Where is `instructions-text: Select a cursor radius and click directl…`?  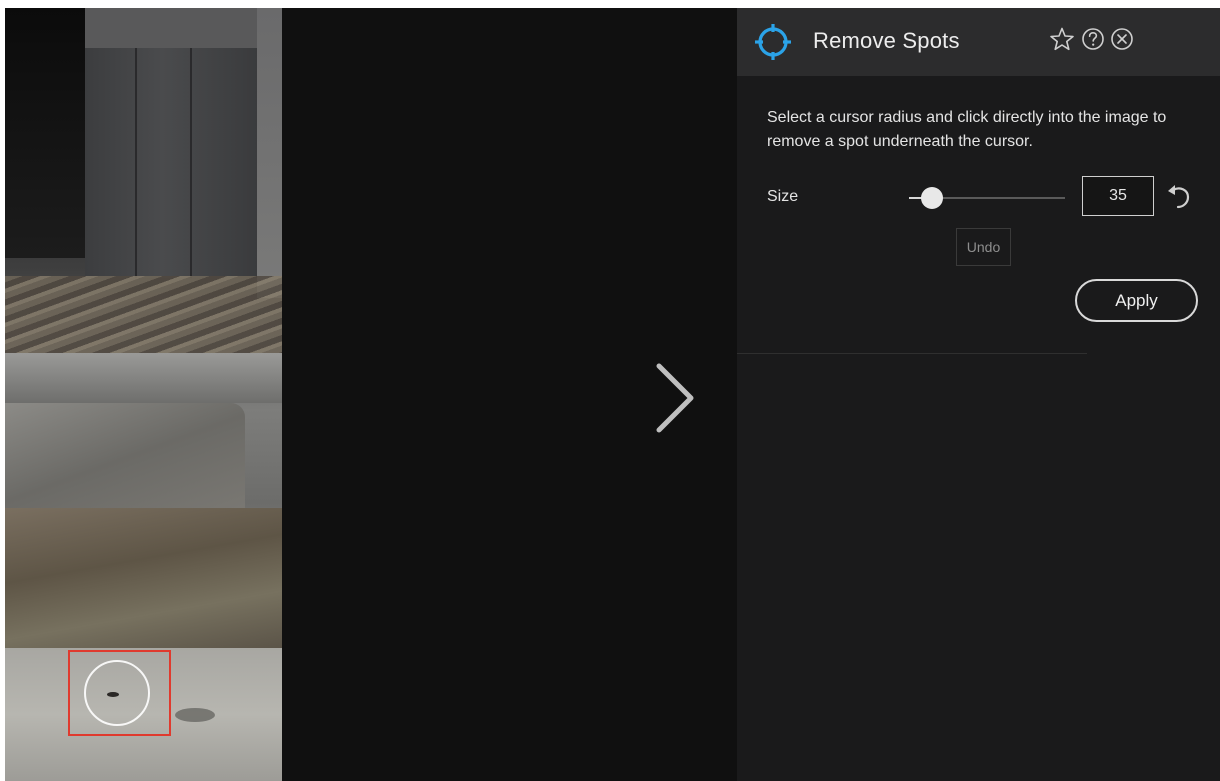
instructions-text: Select a cursor radius and click directl… is located at coordinates (967, 129).